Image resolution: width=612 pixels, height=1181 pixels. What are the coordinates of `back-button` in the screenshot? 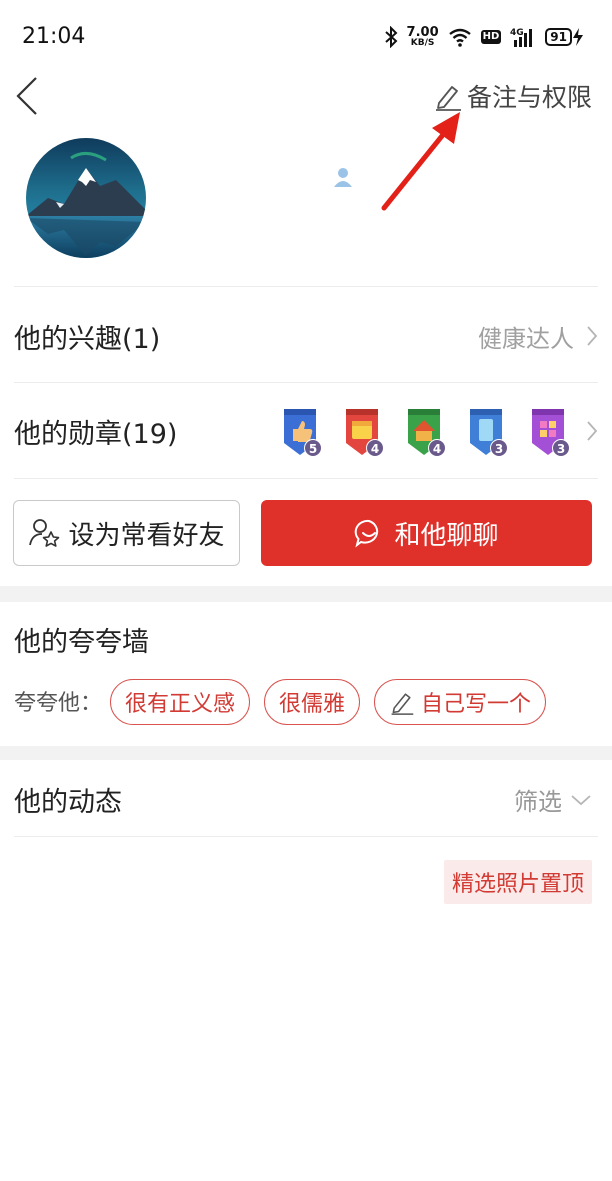 It's located at (32, 96).